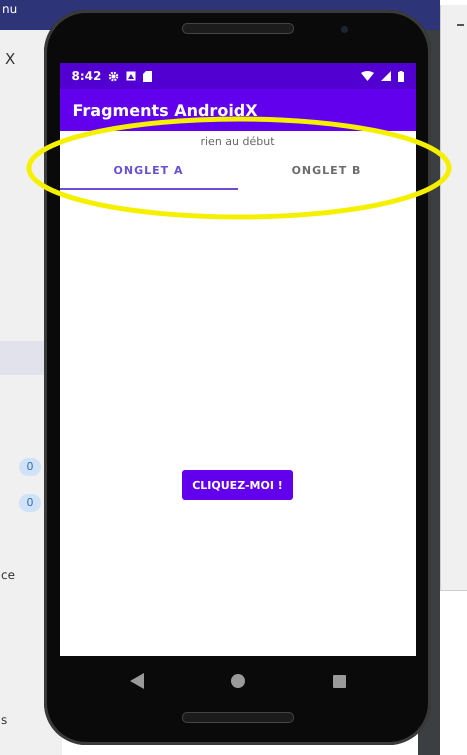 Image resolution: width=467 pixels, height=755 pixels. Describe the element at coordinates (367, 76) in the screenshot. I see `wifi-icon` at that location.